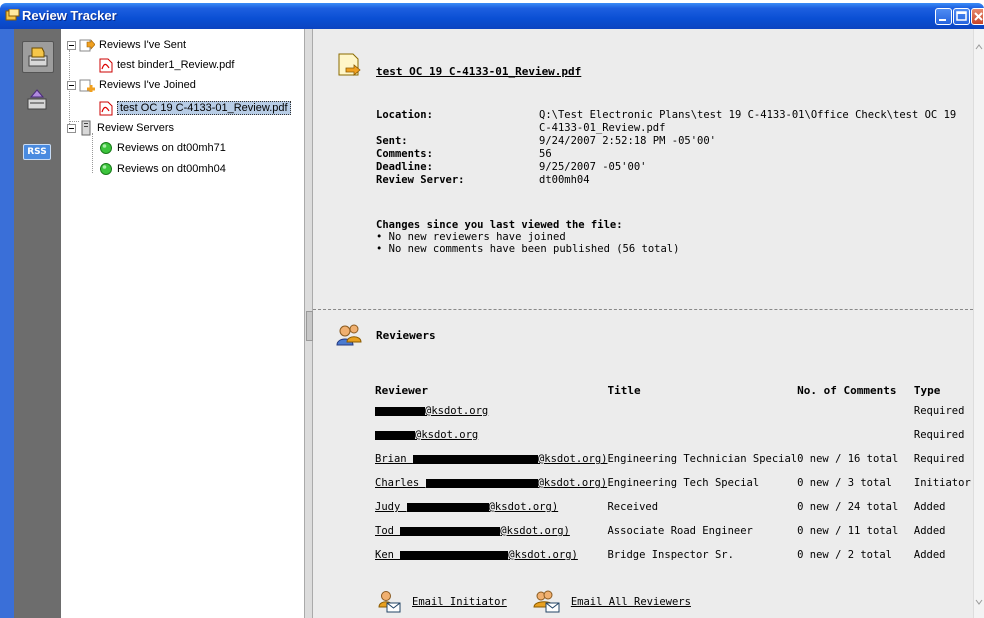  I want to click on close-button, so click(977, 16).